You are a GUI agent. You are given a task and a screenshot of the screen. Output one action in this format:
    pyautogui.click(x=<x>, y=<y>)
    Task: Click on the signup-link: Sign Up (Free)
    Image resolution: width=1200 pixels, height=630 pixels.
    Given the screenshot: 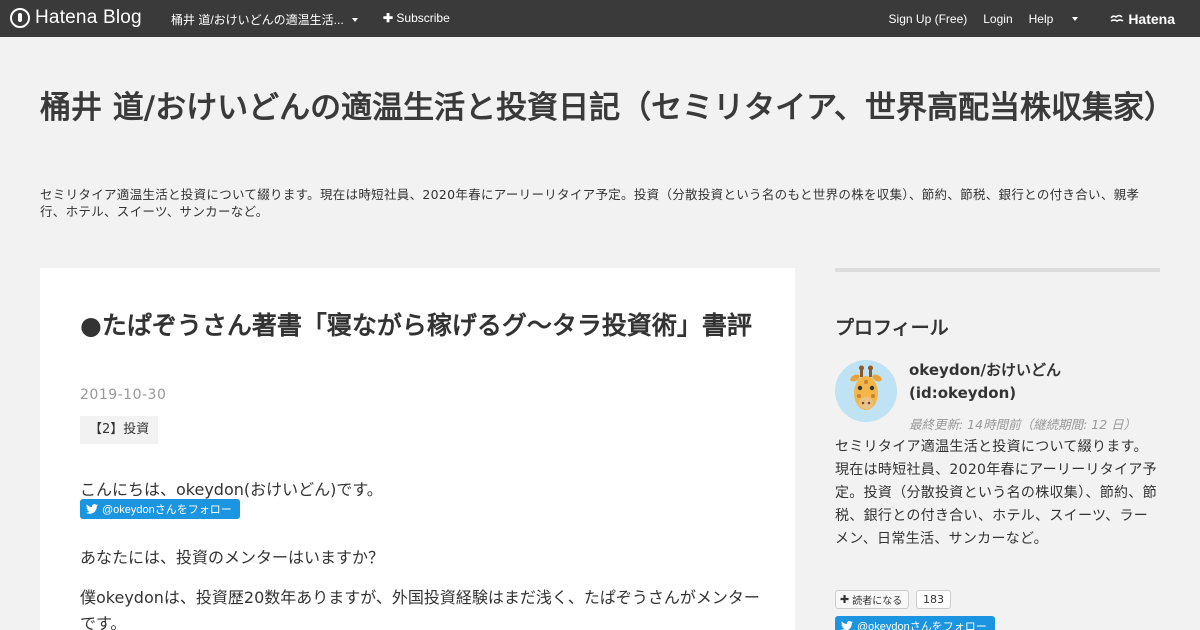 What is the action you would take?
    pyautogui.click(x=928, y=19)
    